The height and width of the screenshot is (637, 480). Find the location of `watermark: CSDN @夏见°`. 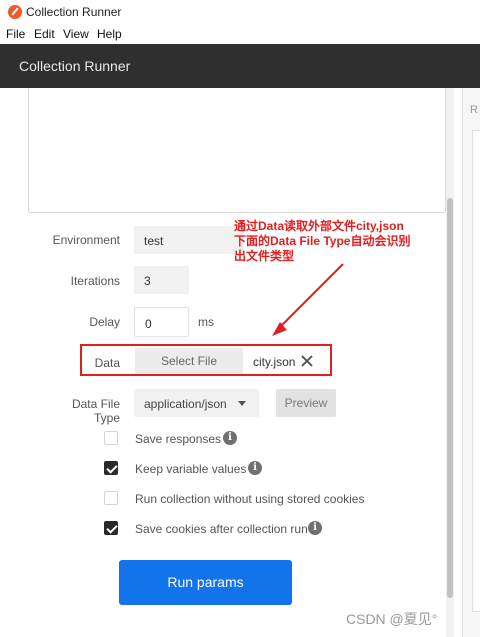

watermark: CSDN @夏见° is located at coordinates (392, 619).